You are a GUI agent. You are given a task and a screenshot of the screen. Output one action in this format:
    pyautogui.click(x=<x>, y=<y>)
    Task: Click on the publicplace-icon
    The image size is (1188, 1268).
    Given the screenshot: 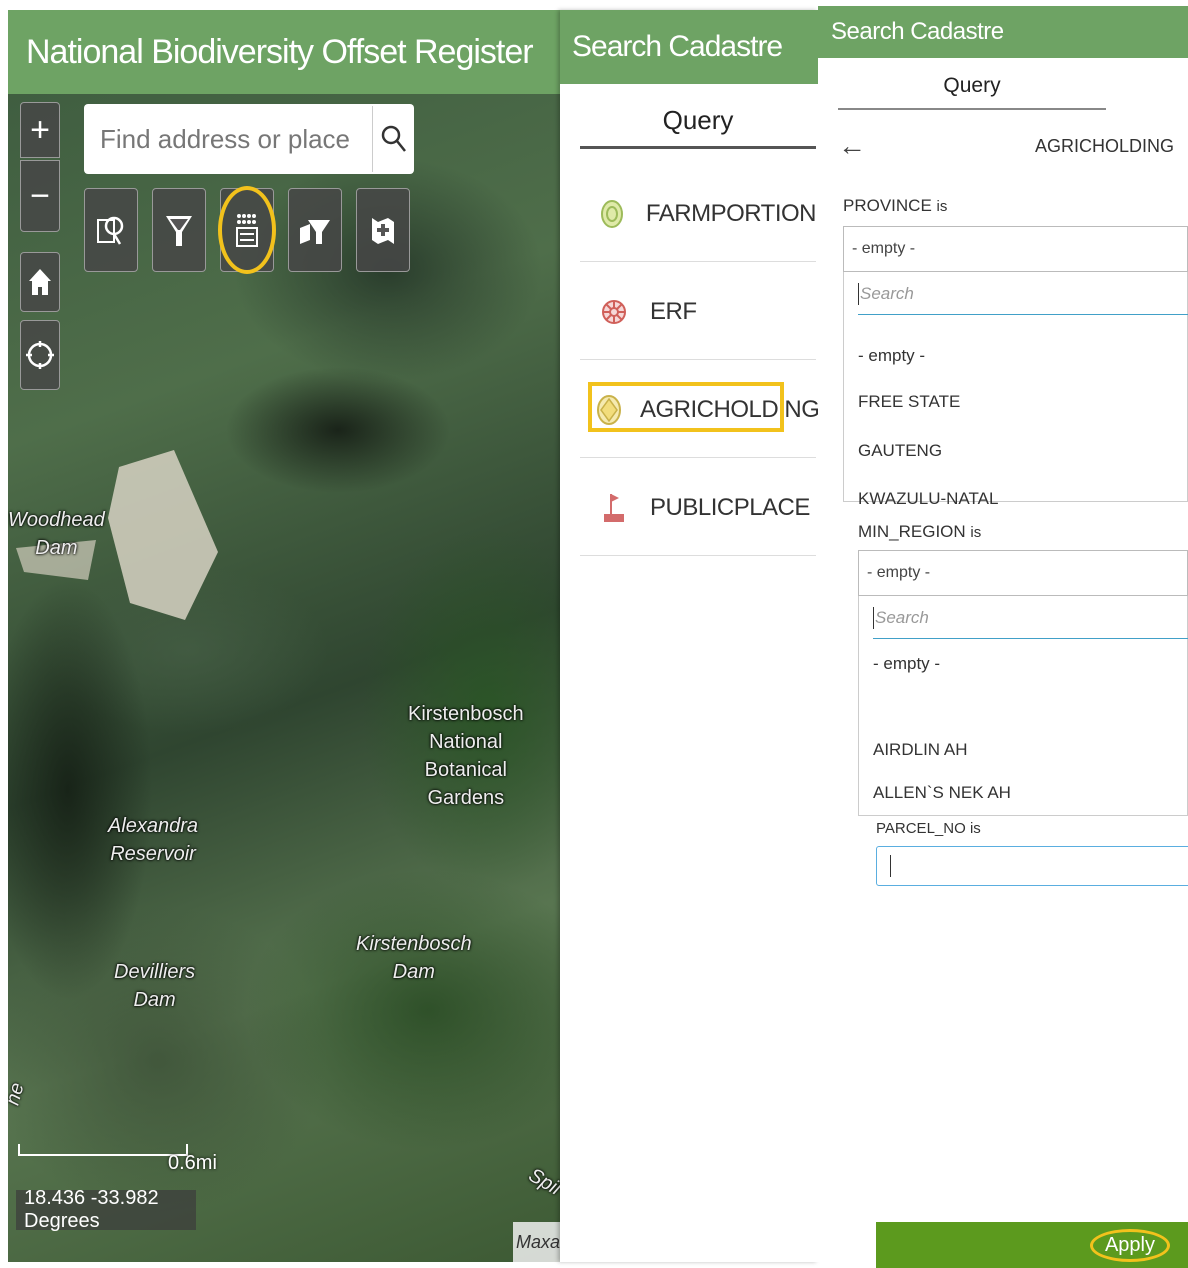 What is the action you would take?
    pyautogui.click(x=614, y=508)
    